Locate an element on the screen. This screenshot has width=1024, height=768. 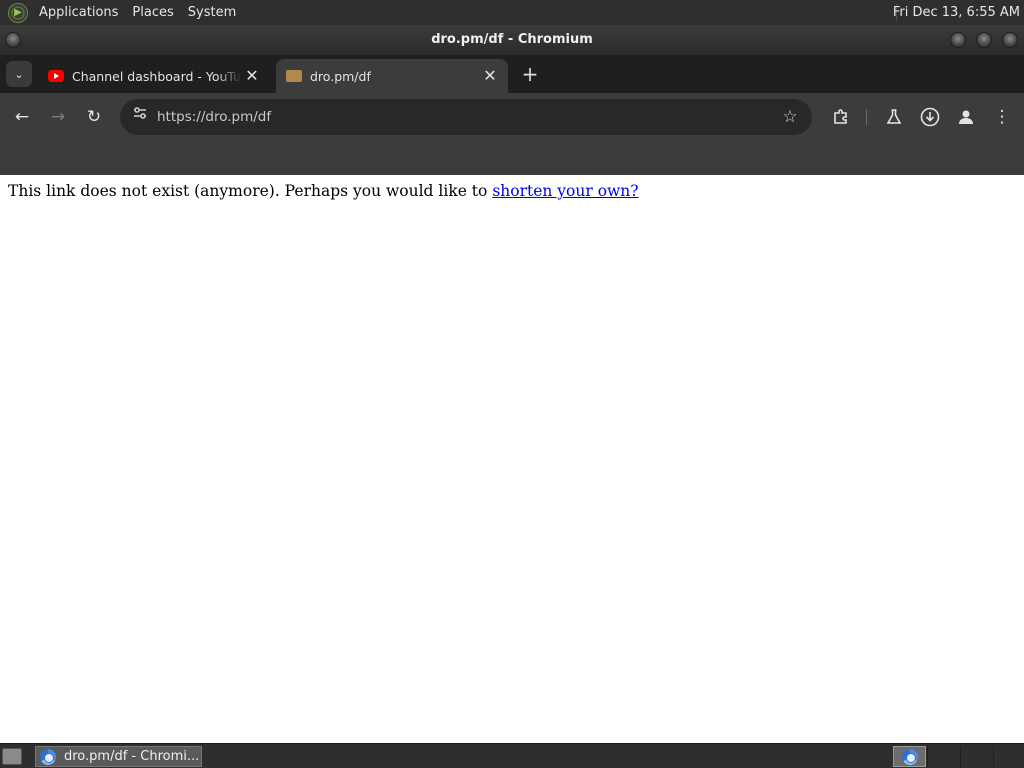
extensions-button is located at coordinates (841, 117).